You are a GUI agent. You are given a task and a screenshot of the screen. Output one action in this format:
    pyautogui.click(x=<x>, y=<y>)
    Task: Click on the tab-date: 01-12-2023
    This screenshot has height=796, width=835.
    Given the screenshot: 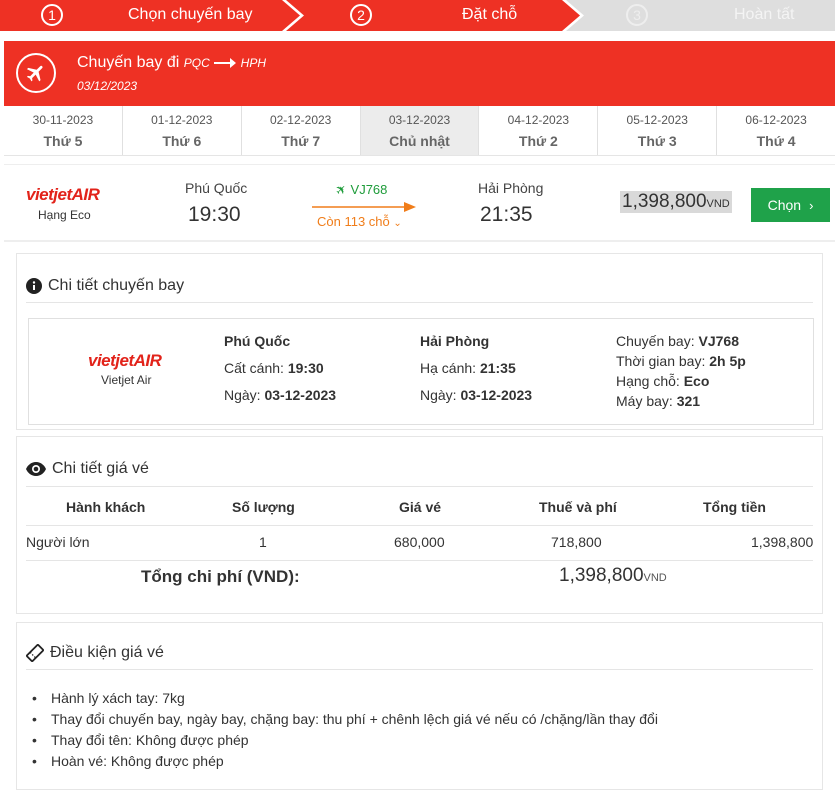 What is the action you would take?
    pyautogui.click(x=182, y=120)
    